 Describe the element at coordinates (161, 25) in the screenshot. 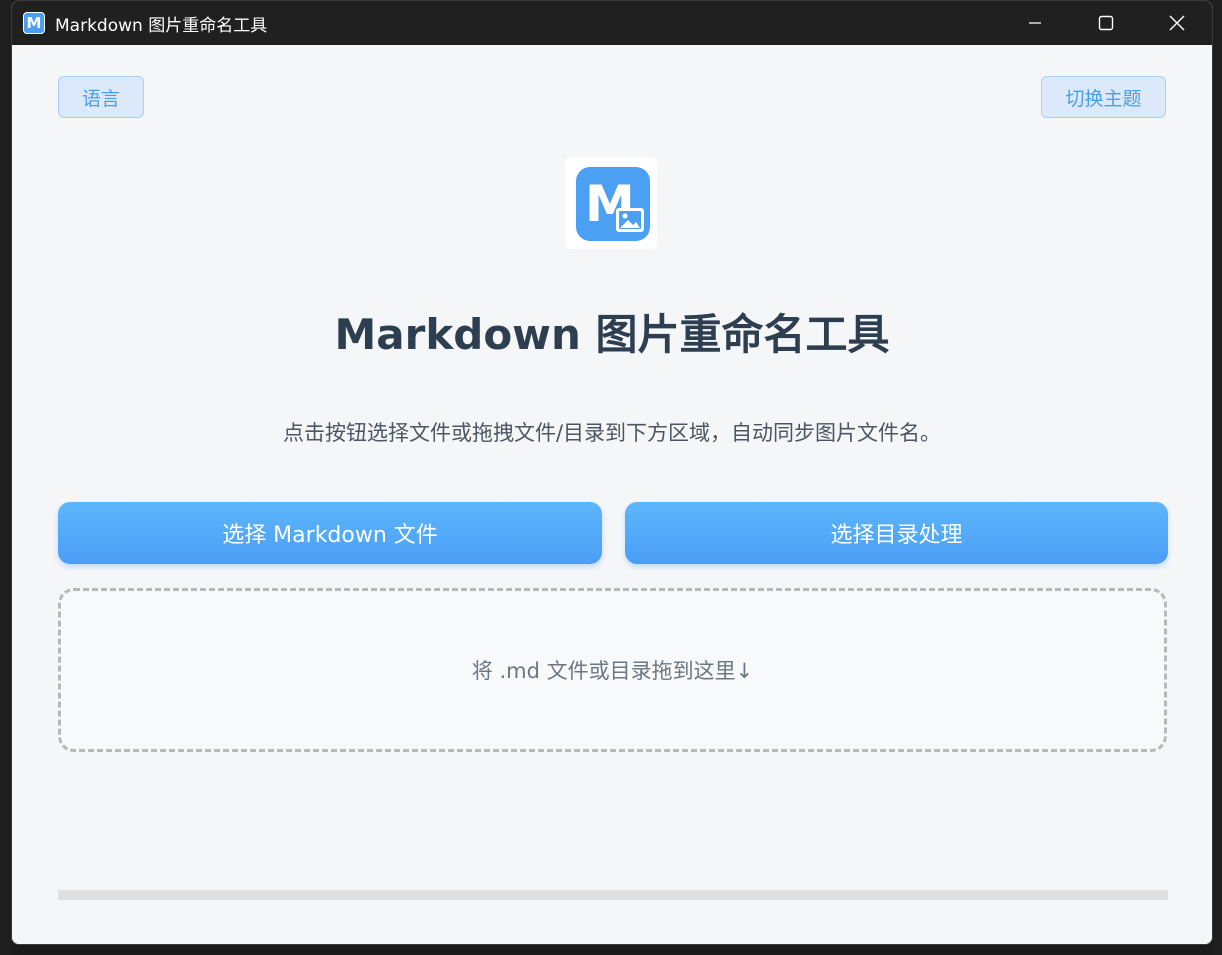

I see `window-title: Markdown 图片重命名工具` at that location.